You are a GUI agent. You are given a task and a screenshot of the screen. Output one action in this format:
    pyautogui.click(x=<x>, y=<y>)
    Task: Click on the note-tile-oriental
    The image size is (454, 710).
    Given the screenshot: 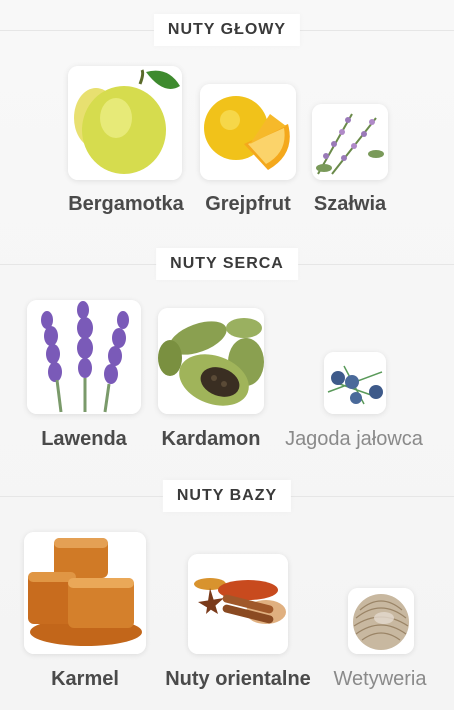 What is the action you would take?
    pyautogui.click(x=238, y=604)
    